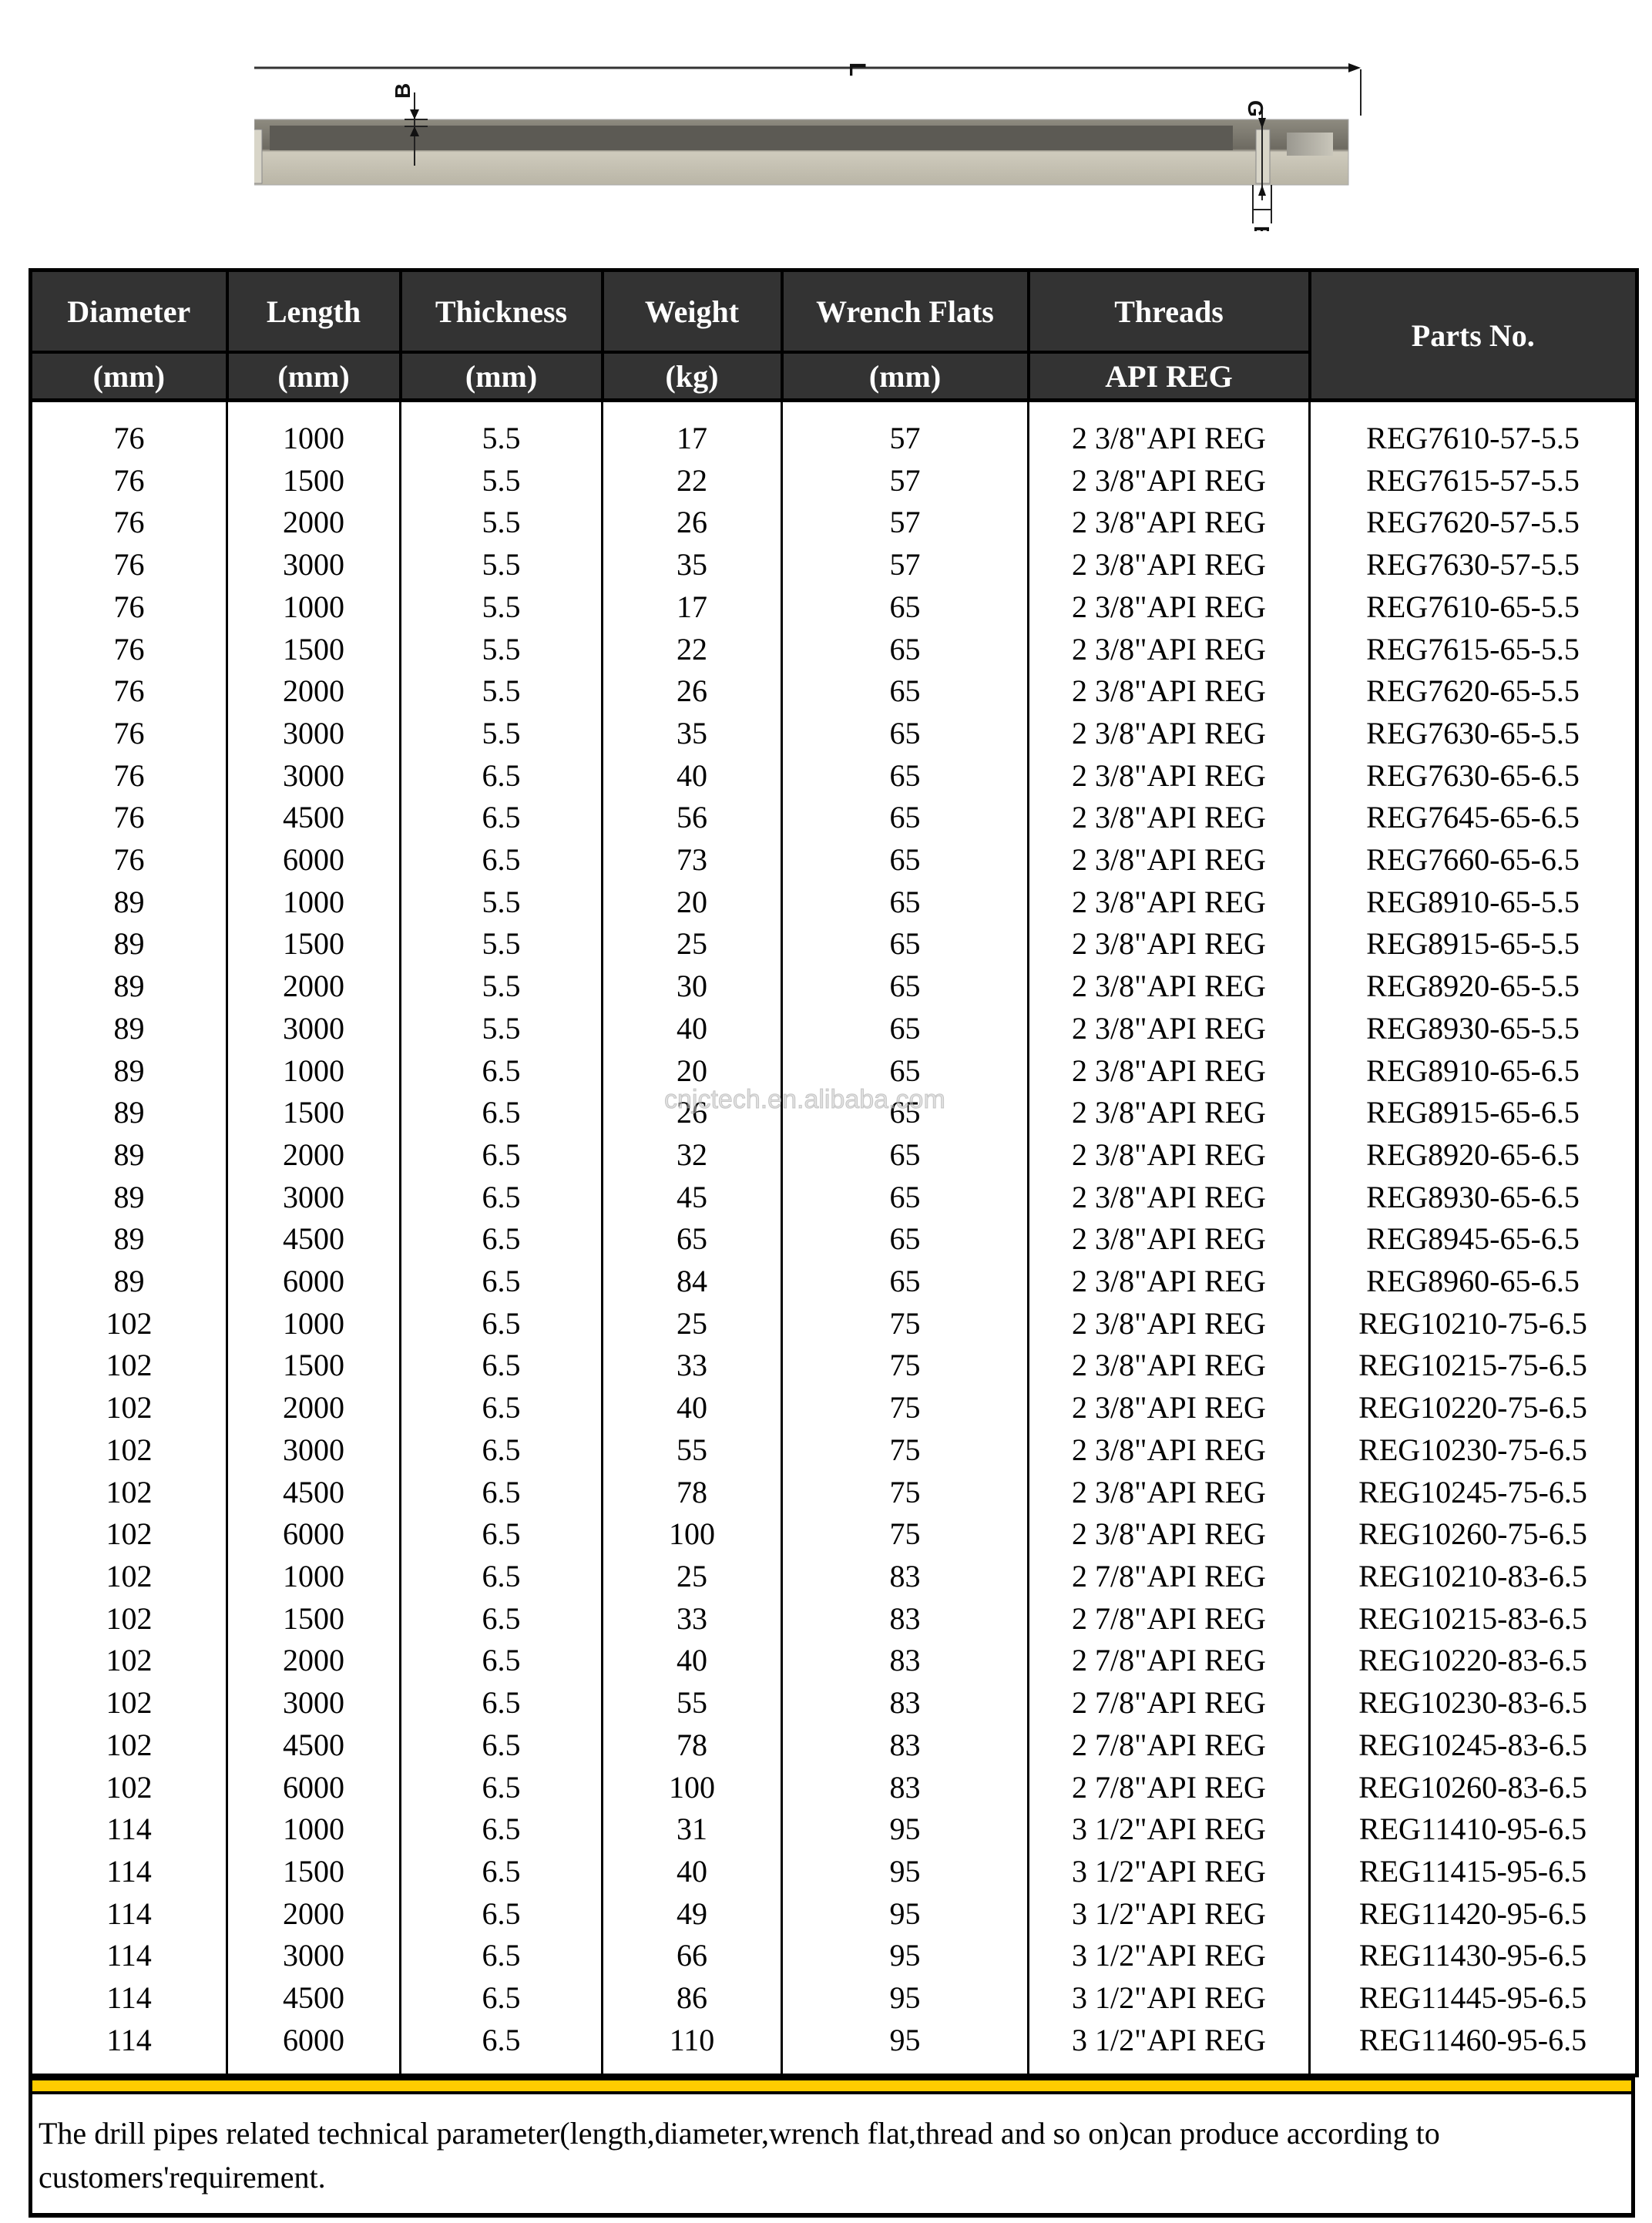 The image size is (1652, 2223). Describe the element at coordinates (1262, 228) in the screenshot. I see `label-e: E` at that location.